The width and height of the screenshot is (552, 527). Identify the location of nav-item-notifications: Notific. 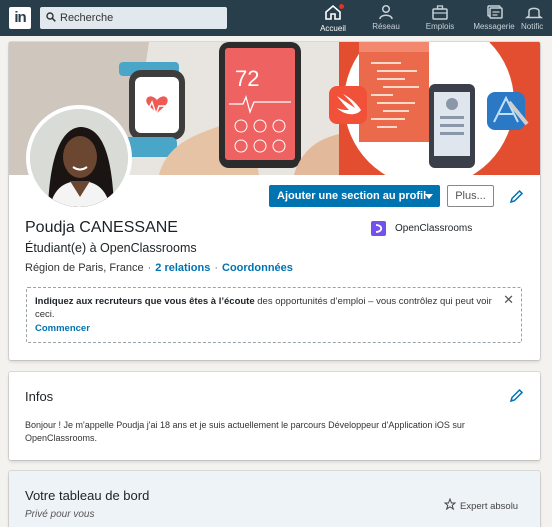
(536, 19).